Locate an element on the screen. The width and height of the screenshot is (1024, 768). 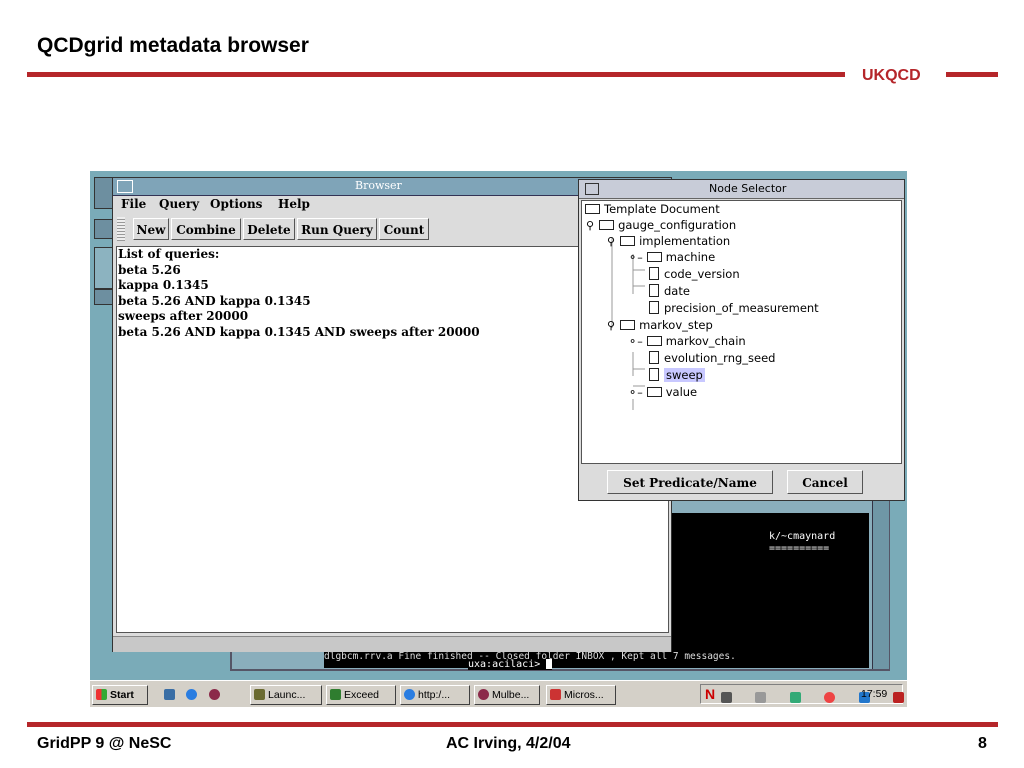
tree-node-precision-of-measurement: precision_of_measurement is located at coordinates (734, 308).